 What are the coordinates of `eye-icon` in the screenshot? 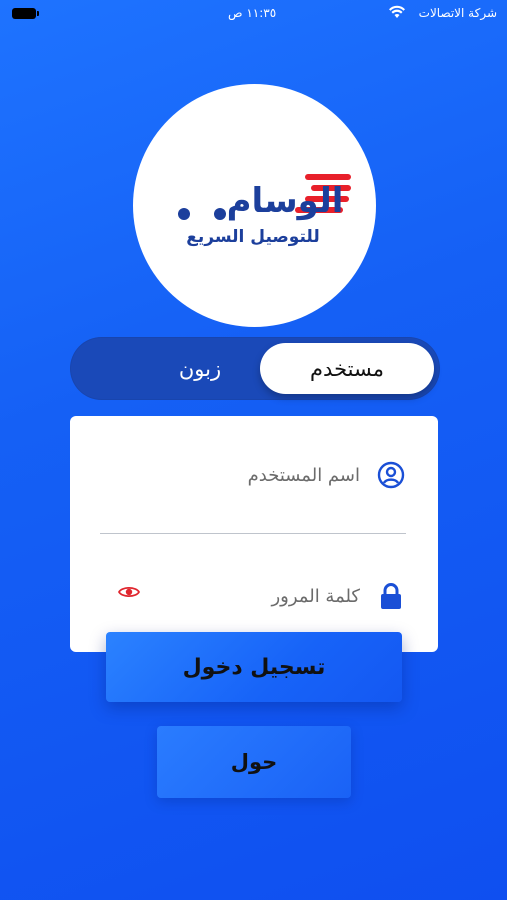 It's located at (129, 592).